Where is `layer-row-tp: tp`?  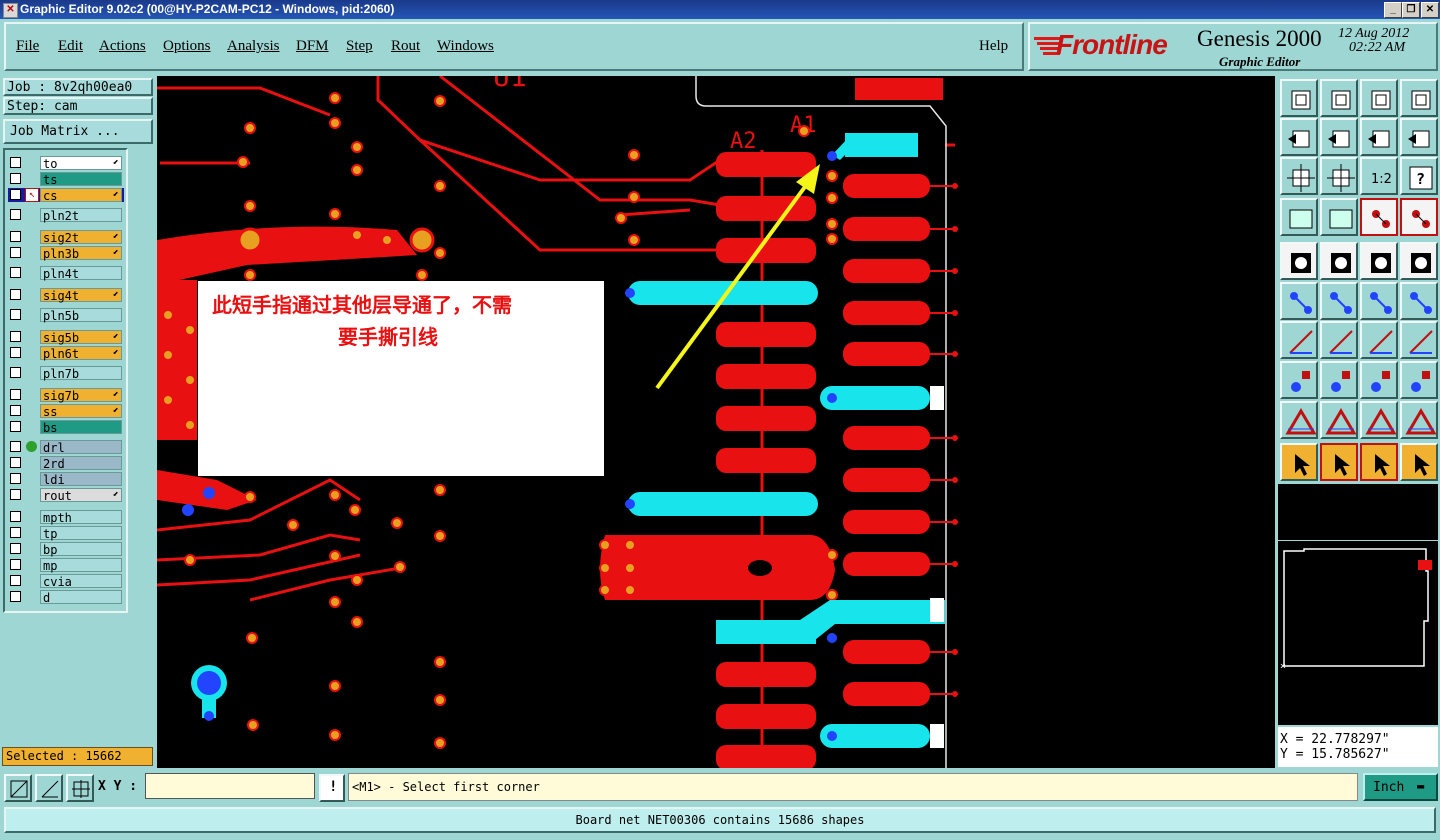
layer-row-tp: tp is located at coordinates (66, 533).